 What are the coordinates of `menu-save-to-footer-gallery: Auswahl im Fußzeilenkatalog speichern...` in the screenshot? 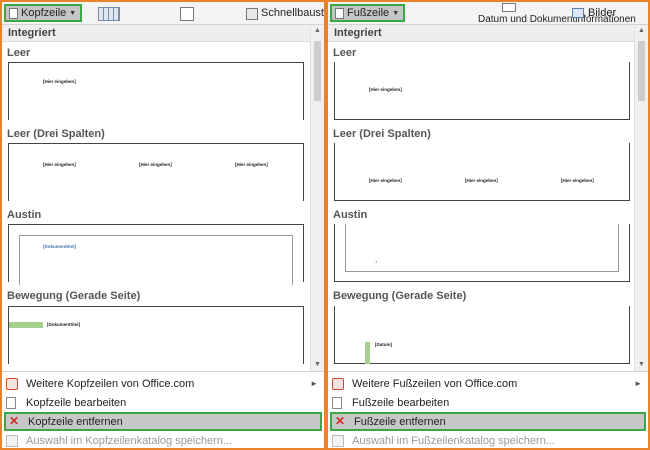 It's located at (488, 439).